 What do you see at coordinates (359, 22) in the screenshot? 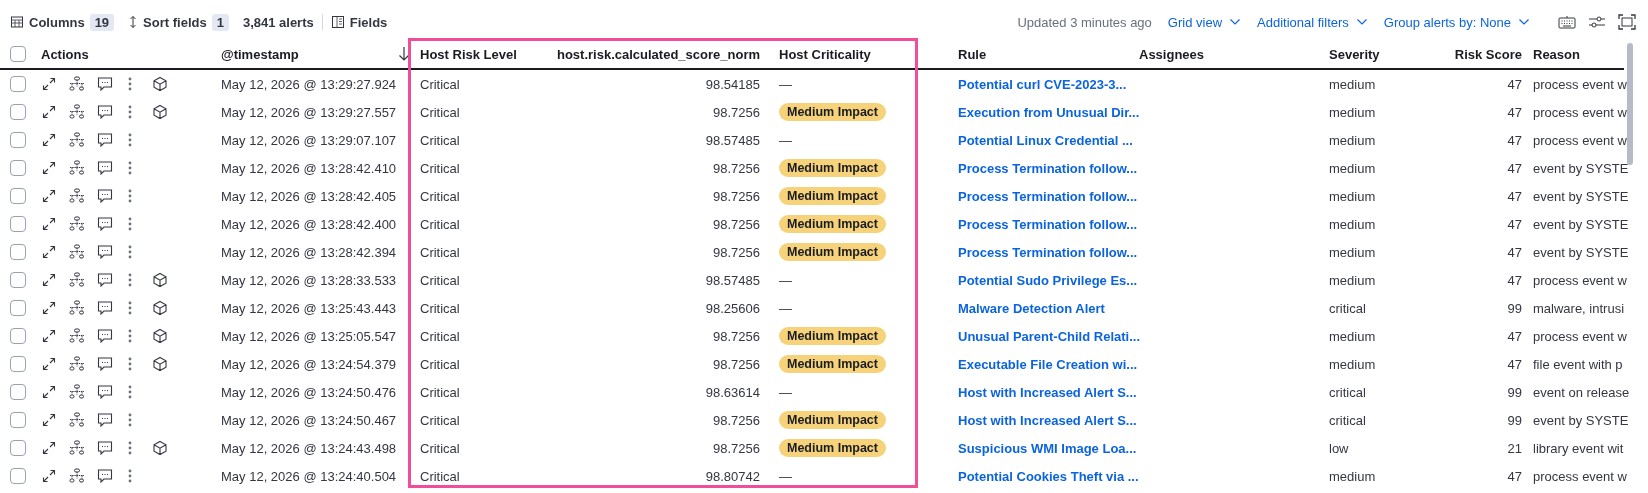
I see `fields-button: Fields` at bounding box center [359, 22].